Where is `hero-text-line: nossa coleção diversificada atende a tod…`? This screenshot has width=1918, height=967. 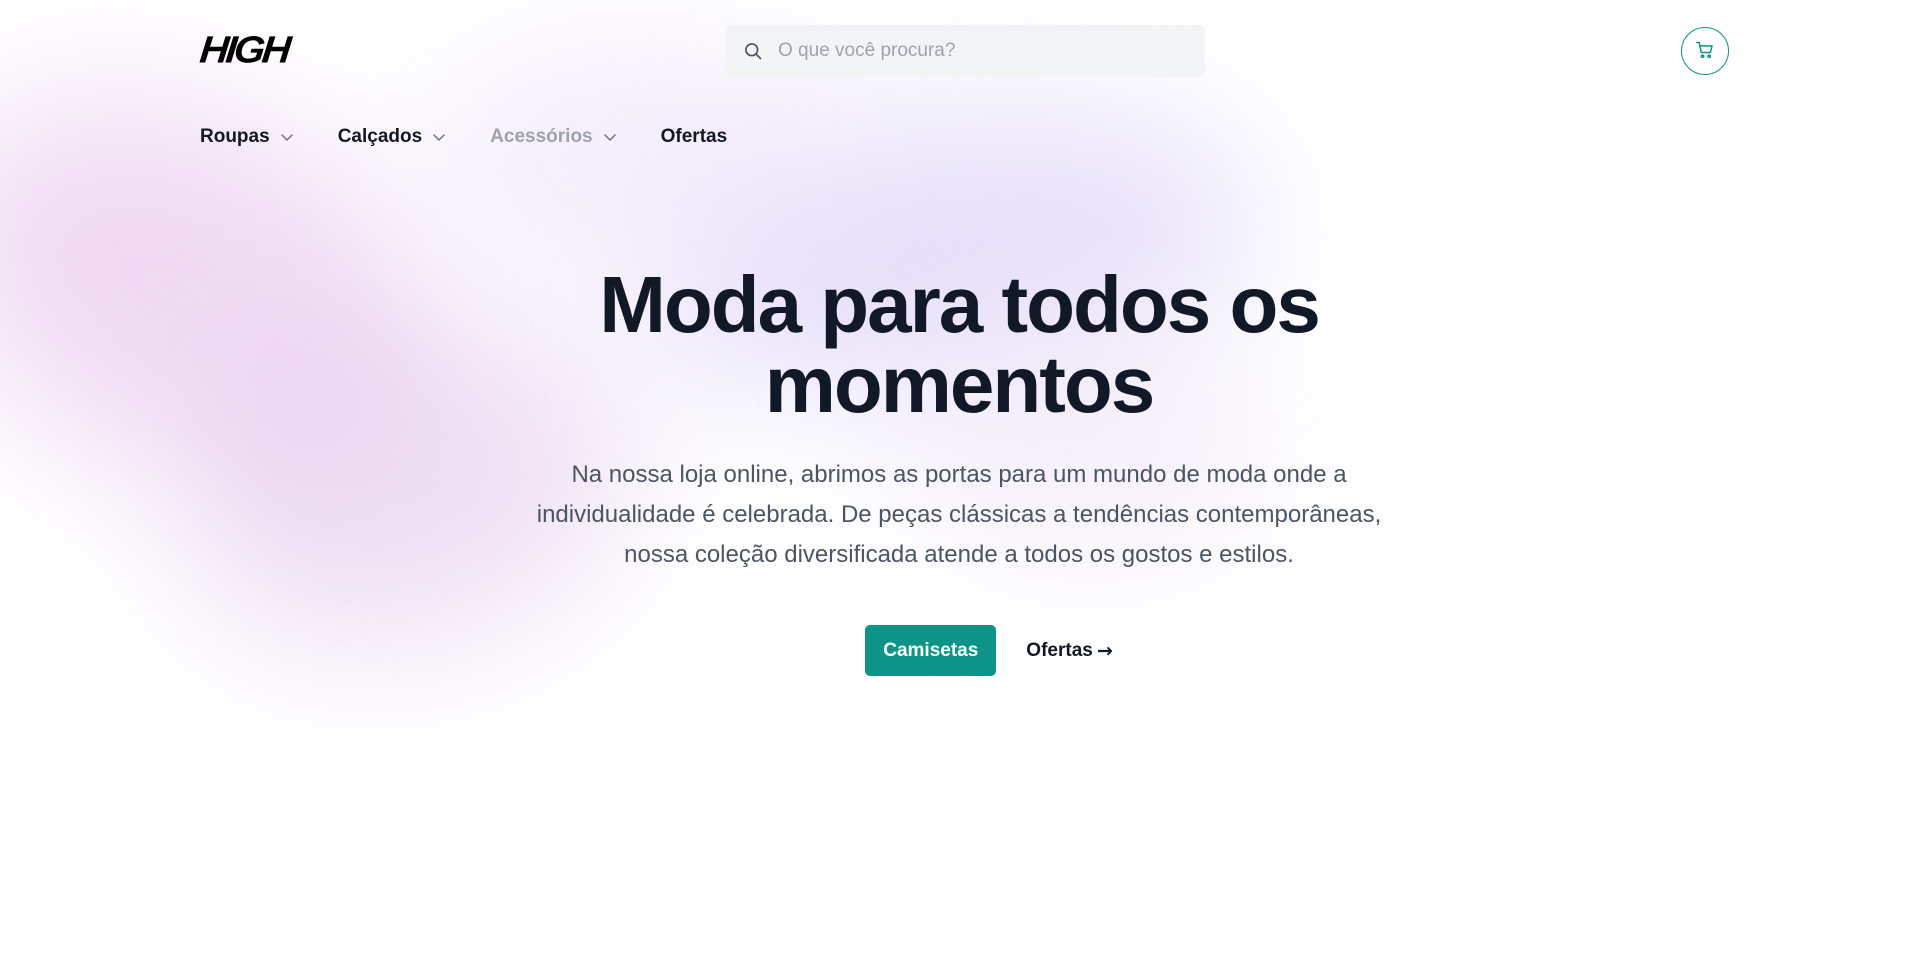 hero-text-line: nossa coleção diversificada atende a tod… is located at coordinates (959, 554).